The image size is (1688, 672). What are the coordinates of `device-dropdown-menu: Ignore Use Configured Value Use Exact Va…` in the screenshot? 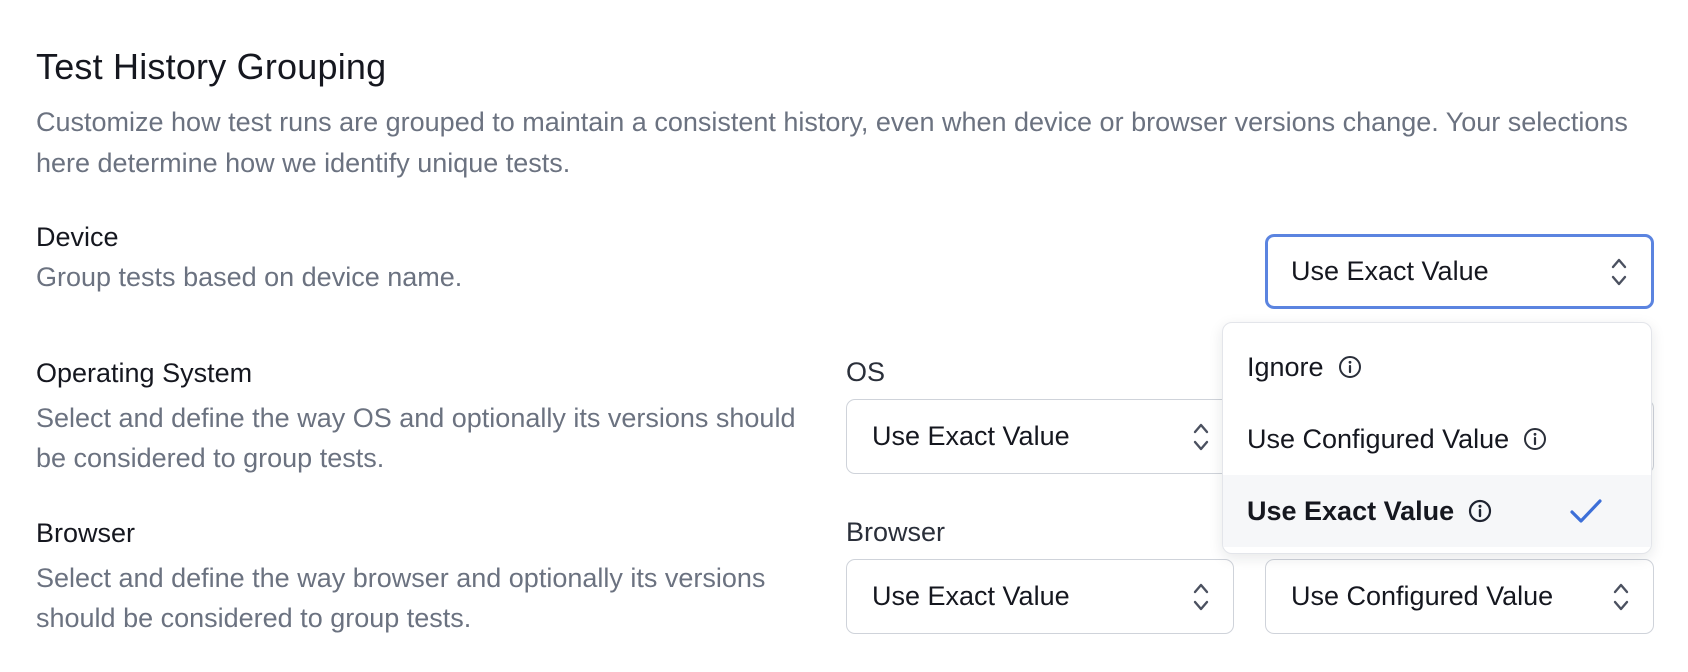 It's located at (1437, 438).